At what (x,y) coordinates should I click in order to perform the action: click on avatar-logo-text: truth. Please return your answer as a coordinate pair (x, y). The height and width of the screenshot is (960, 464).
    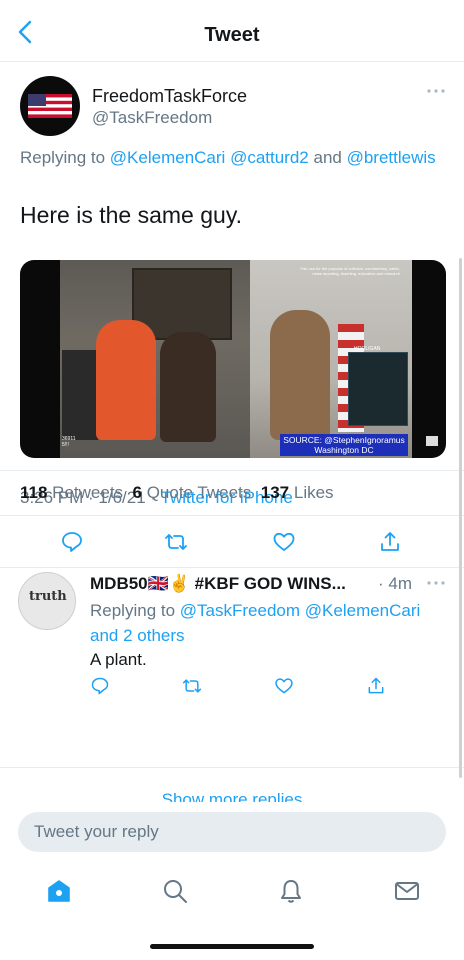
    Looking at the image, I should click on (48, 596).